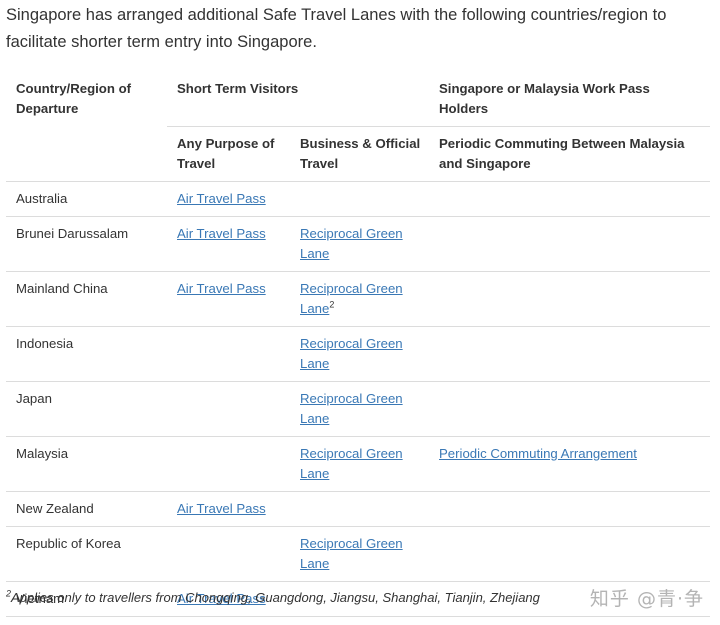  I want to click on cell-country: Australia, so click(86, 199).